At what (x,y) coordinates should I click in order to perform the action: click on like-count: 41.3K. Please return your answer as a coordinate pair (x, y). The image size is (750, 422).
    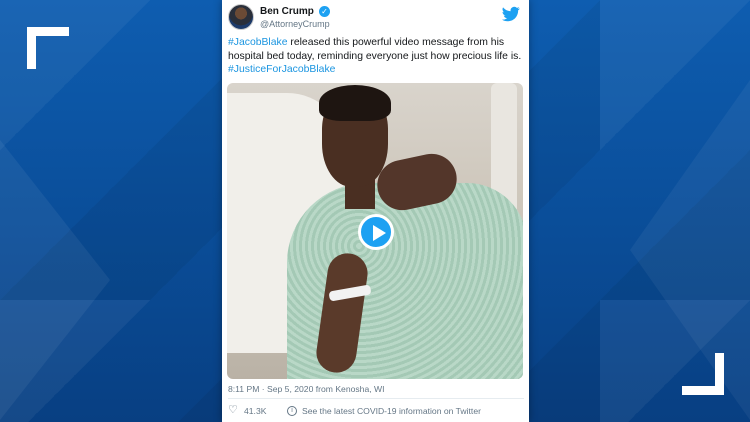
    Looking at the image, I should click on (255, 411).